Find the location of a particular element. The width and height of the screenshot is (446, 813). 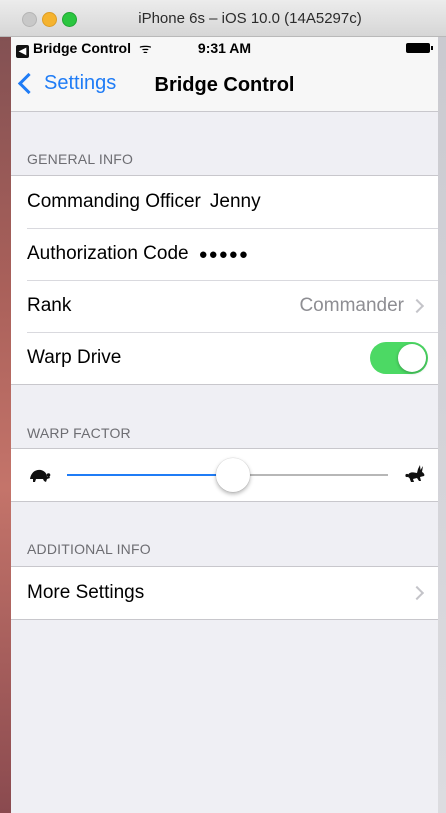

authorization-code-label: Authorization Code is located at coordinates (108, 253).